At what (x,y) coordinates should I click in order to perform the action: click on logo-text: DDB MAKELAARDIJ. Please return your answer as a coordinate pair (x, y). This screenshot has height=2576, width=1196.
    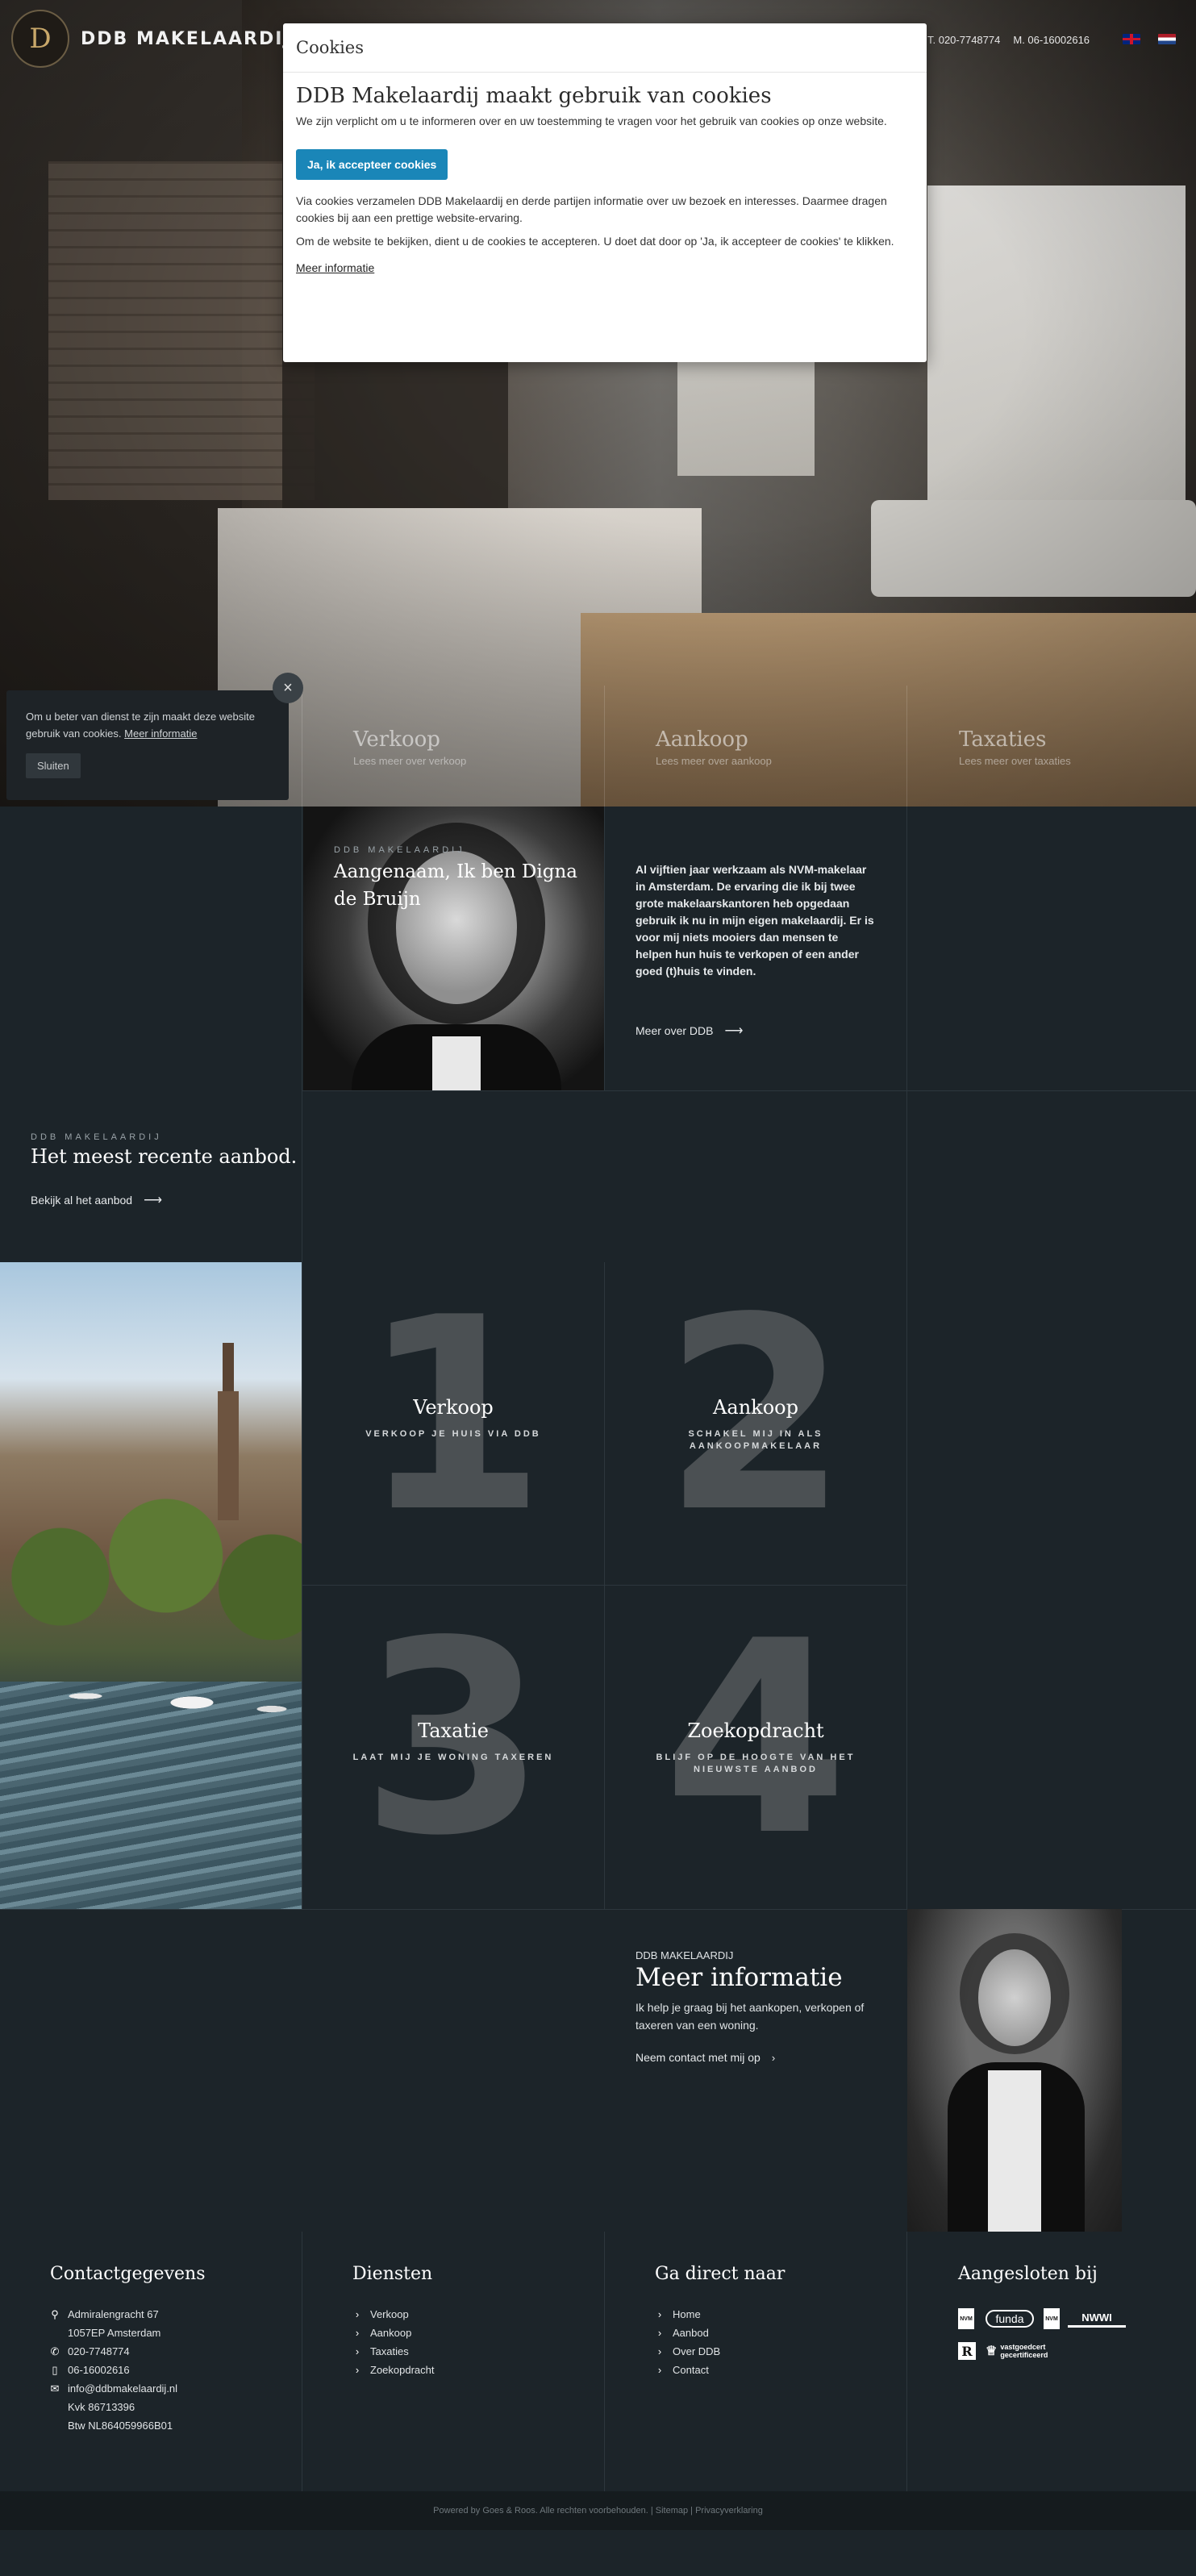
    Looking at the image, I should click on (186, 38).